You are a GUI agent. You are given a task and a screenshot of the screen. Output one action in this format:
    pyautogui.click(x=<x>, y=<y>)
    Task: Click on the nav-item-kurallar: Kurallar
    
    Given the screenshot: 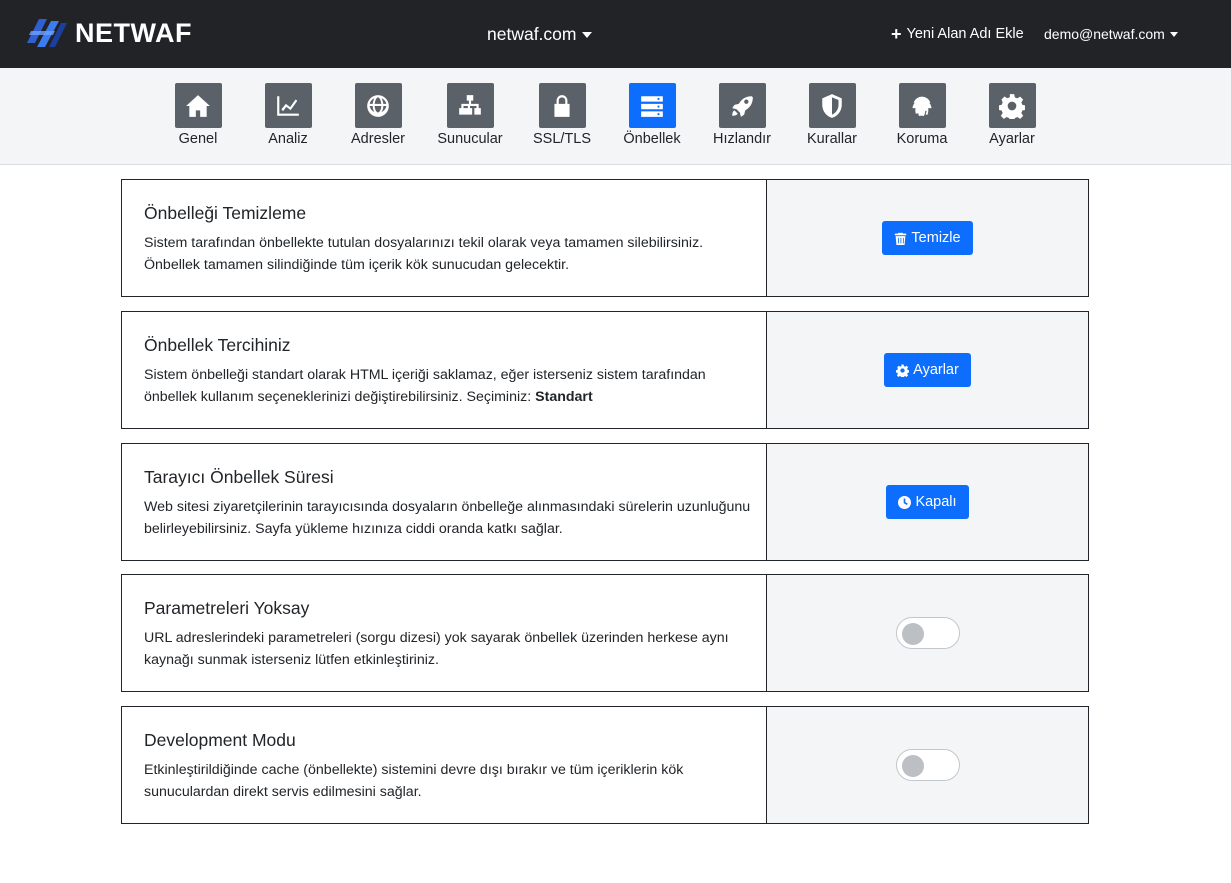 What is the action you would take?
    pyautogui.click(x=832, y=115)
    